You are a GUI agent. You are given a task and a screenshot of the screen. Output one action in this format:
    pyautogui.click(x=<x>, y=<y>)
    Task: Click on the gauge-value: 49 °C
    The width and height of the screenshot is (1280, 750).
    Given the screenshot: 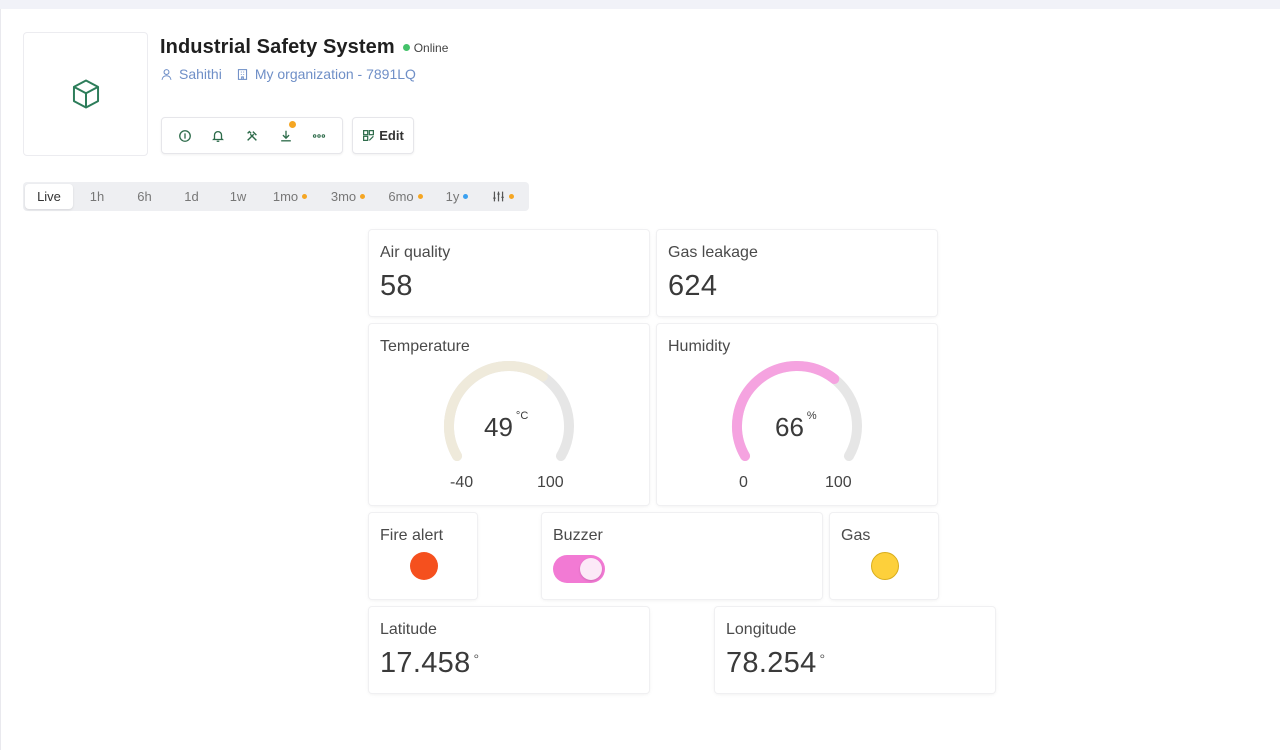 What is the action you would take?
    pyautogui.click(x=506, y=426)
    